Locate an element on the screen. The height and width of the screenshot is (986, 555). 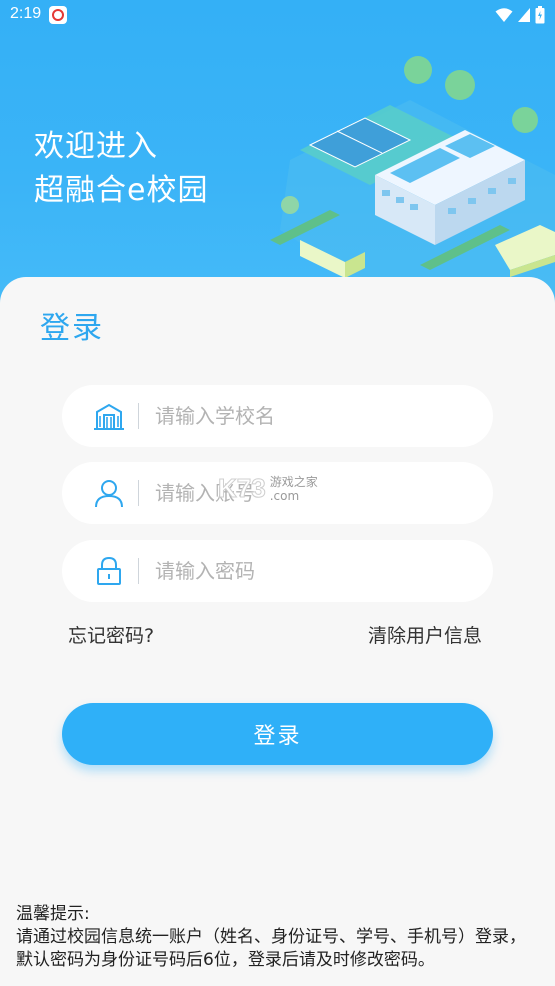
school-input is located at coordinates (305, 416).